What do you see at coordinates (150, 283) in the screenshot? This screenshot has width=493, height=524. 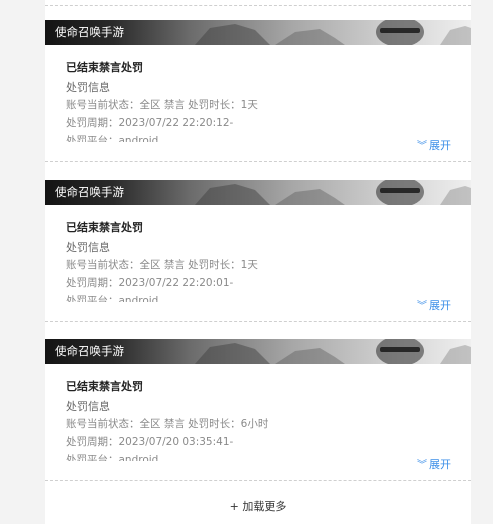 I see `penalty-period: 处罚周期：2023/07/22 22:20:01-` at bounding box center [150, 283].